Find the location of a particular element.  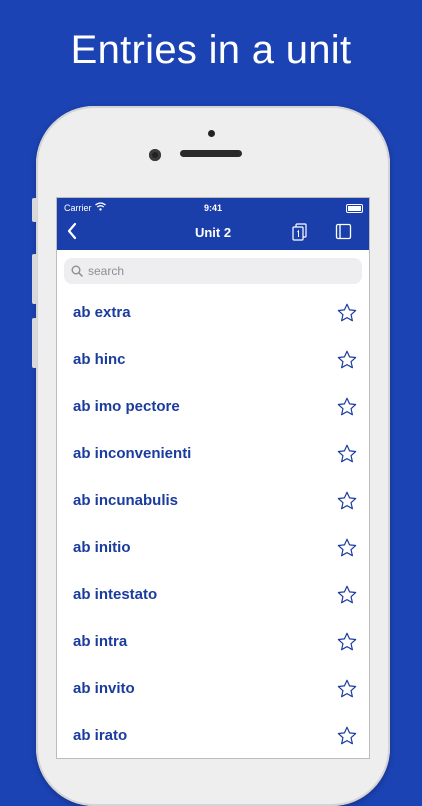

entry-label: ab hinc is located at coordinates (99, 359).